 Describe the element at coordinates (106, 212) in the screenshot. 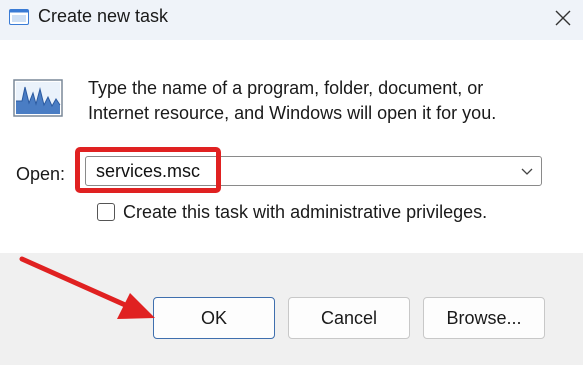

I see `admin-privileges-checkbox` at that location.